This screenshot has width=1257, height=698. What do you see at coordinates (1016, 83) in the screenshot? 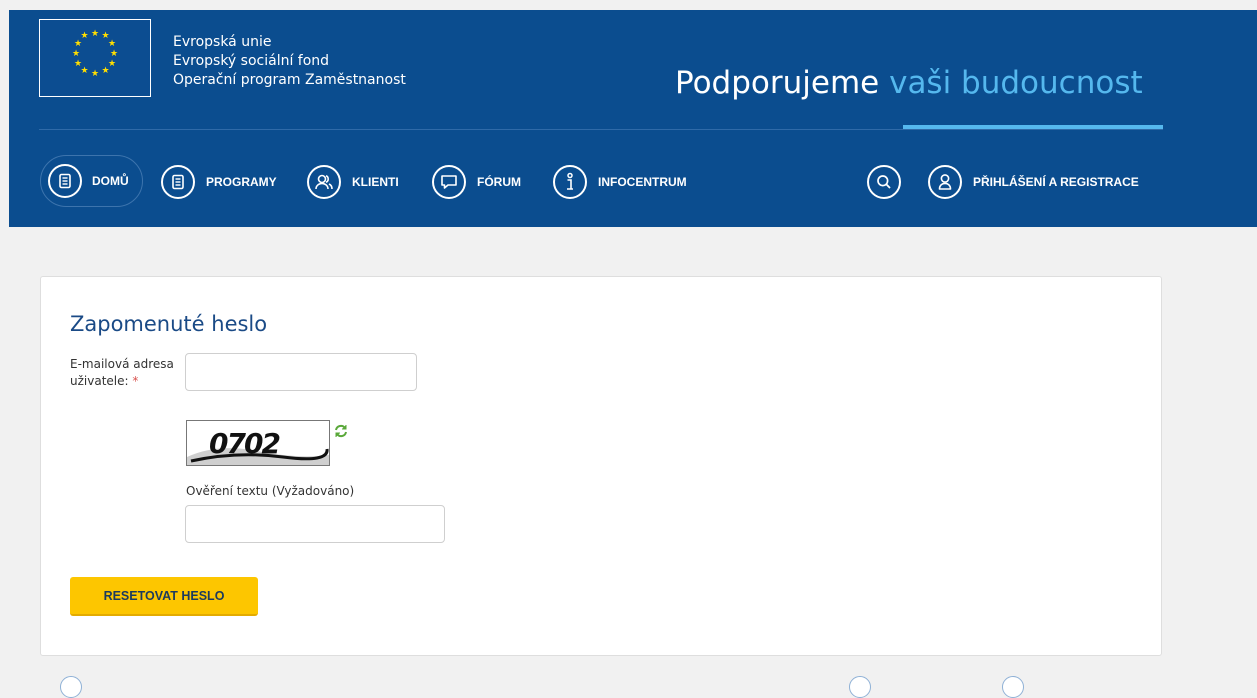
I see `slogan-accent: vaši budoucnost` at bounding box center [1016, 83].